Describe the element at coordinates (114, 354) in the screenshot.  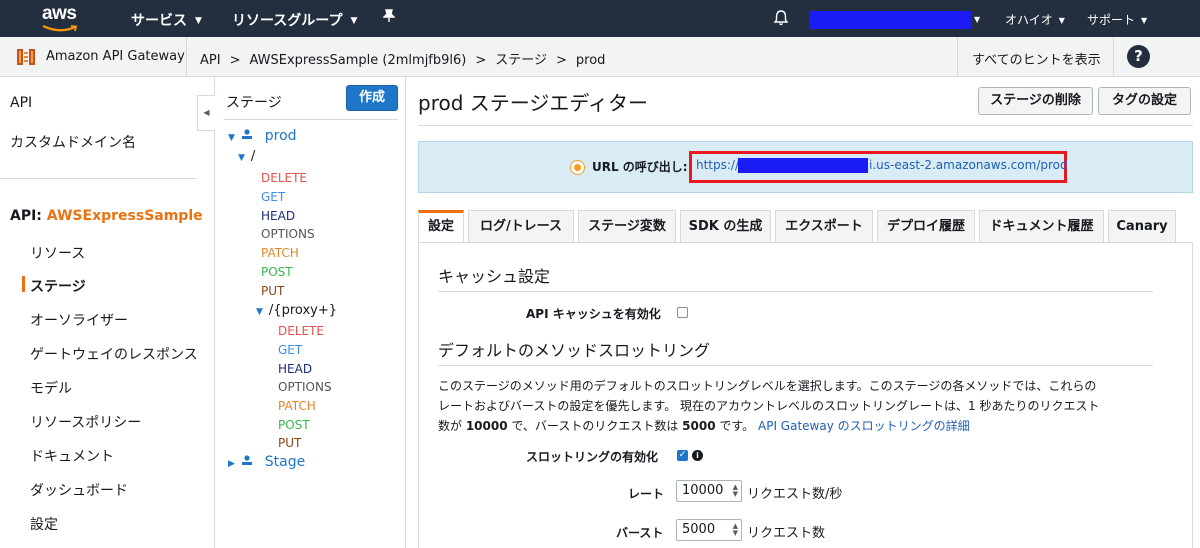
I see `nav-gateway-responses: ゲートウェイのレスポンス` at that location.